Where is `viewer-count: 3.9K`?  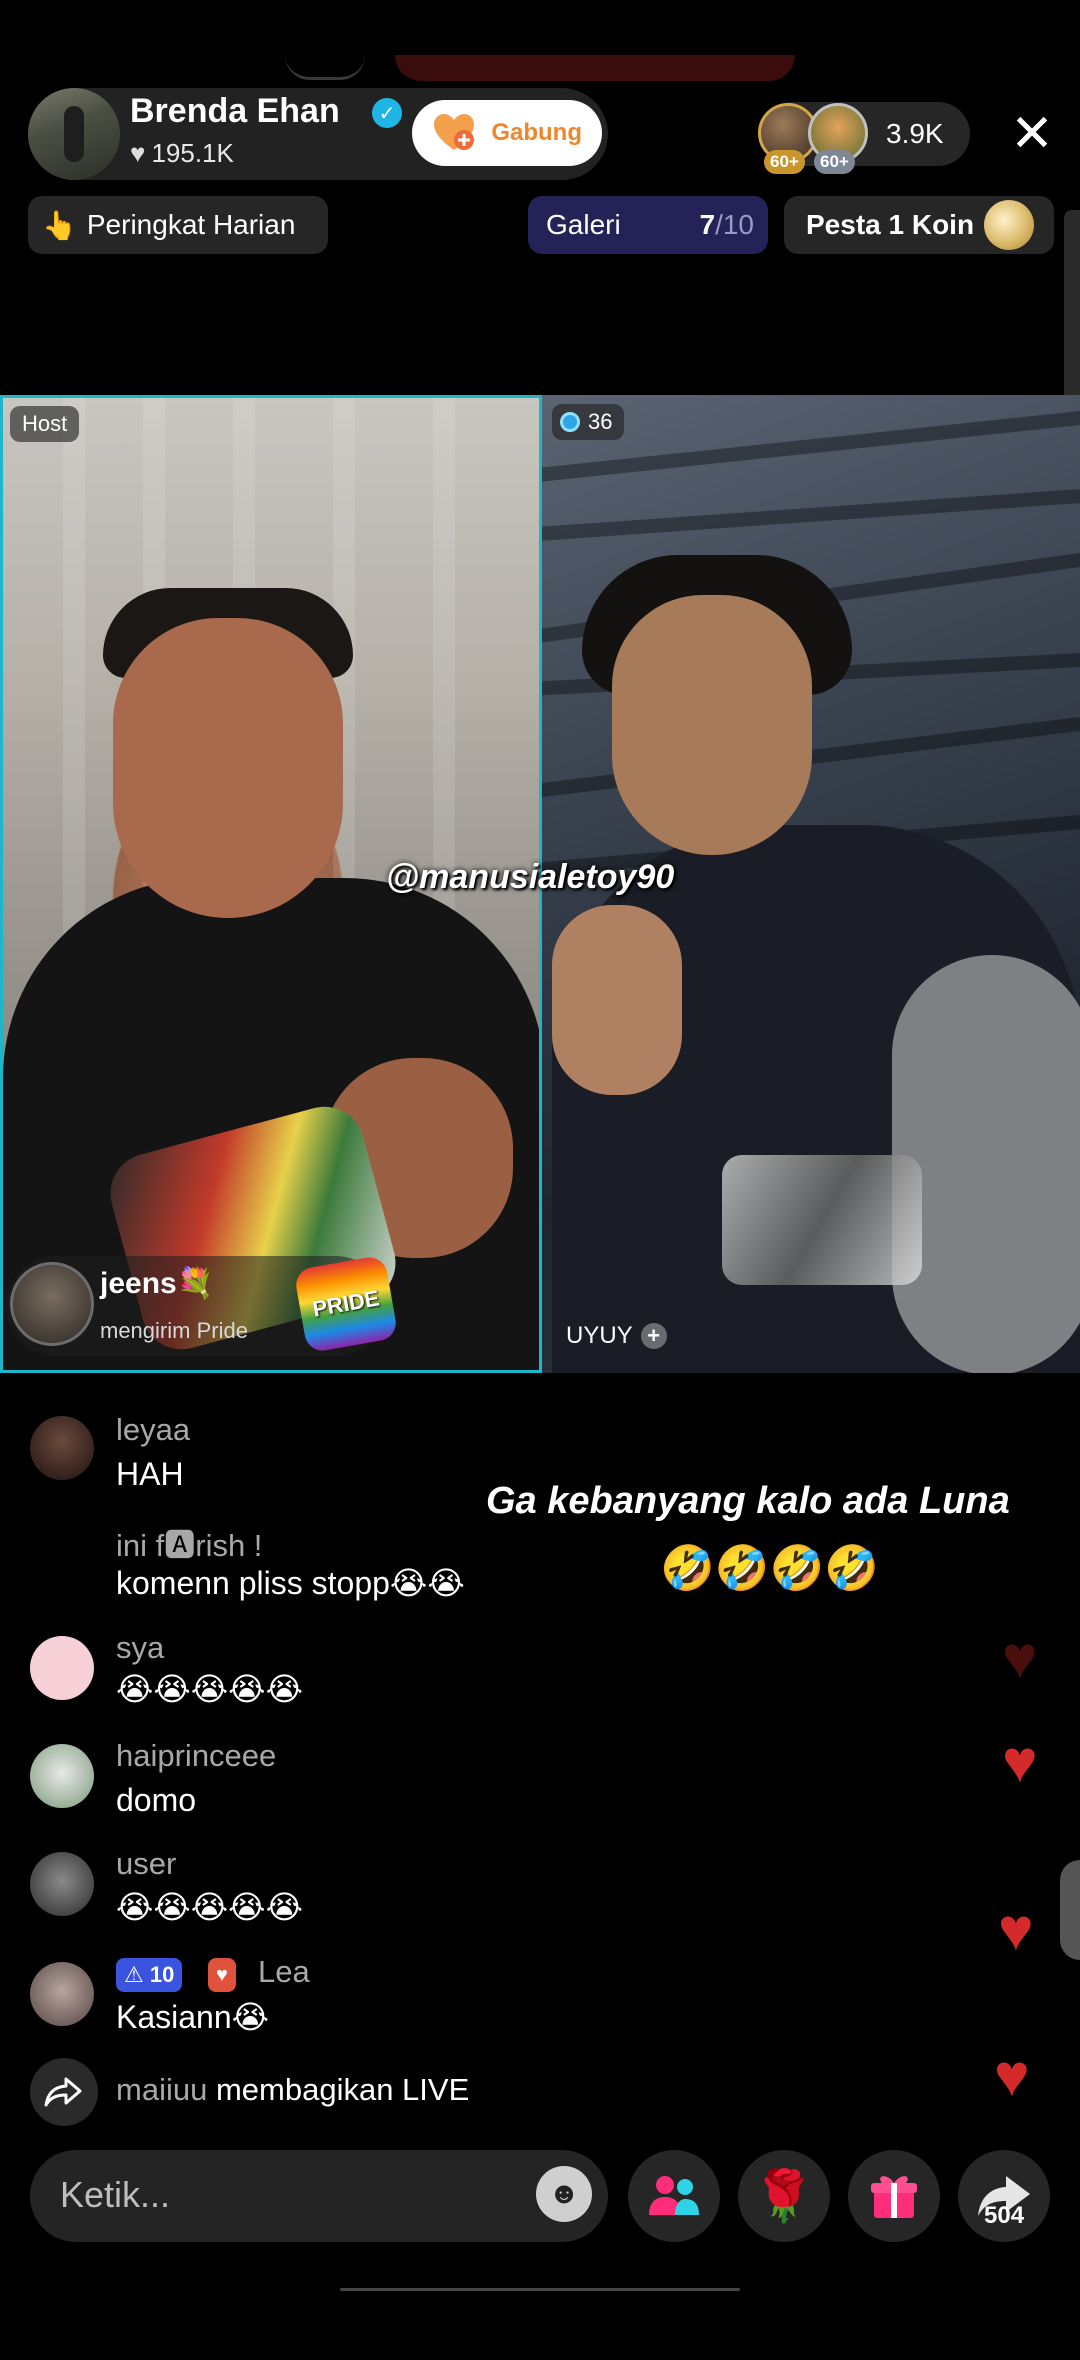
viewer-count: 3.9K is located at coordinates (915, 133).